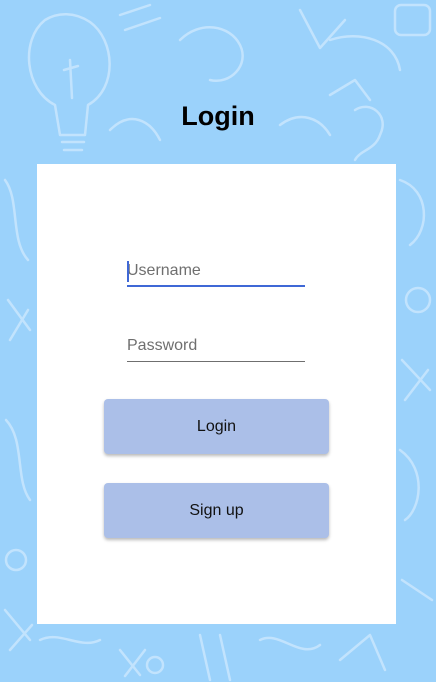 This screenshot has width=436, height=682. I want to click on username-field, so click(216, 272).